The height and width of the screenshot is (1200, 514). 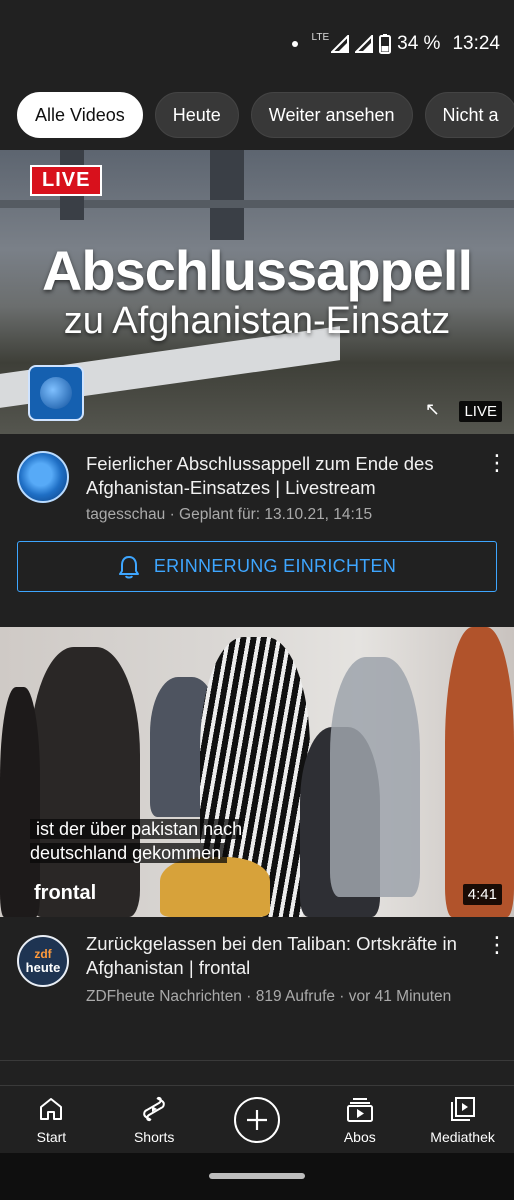 What do you see at coordinates (65, 893) in the screenshot?
I see `frontal-brand-overlay: frontal` at bounding box center [65, 893].